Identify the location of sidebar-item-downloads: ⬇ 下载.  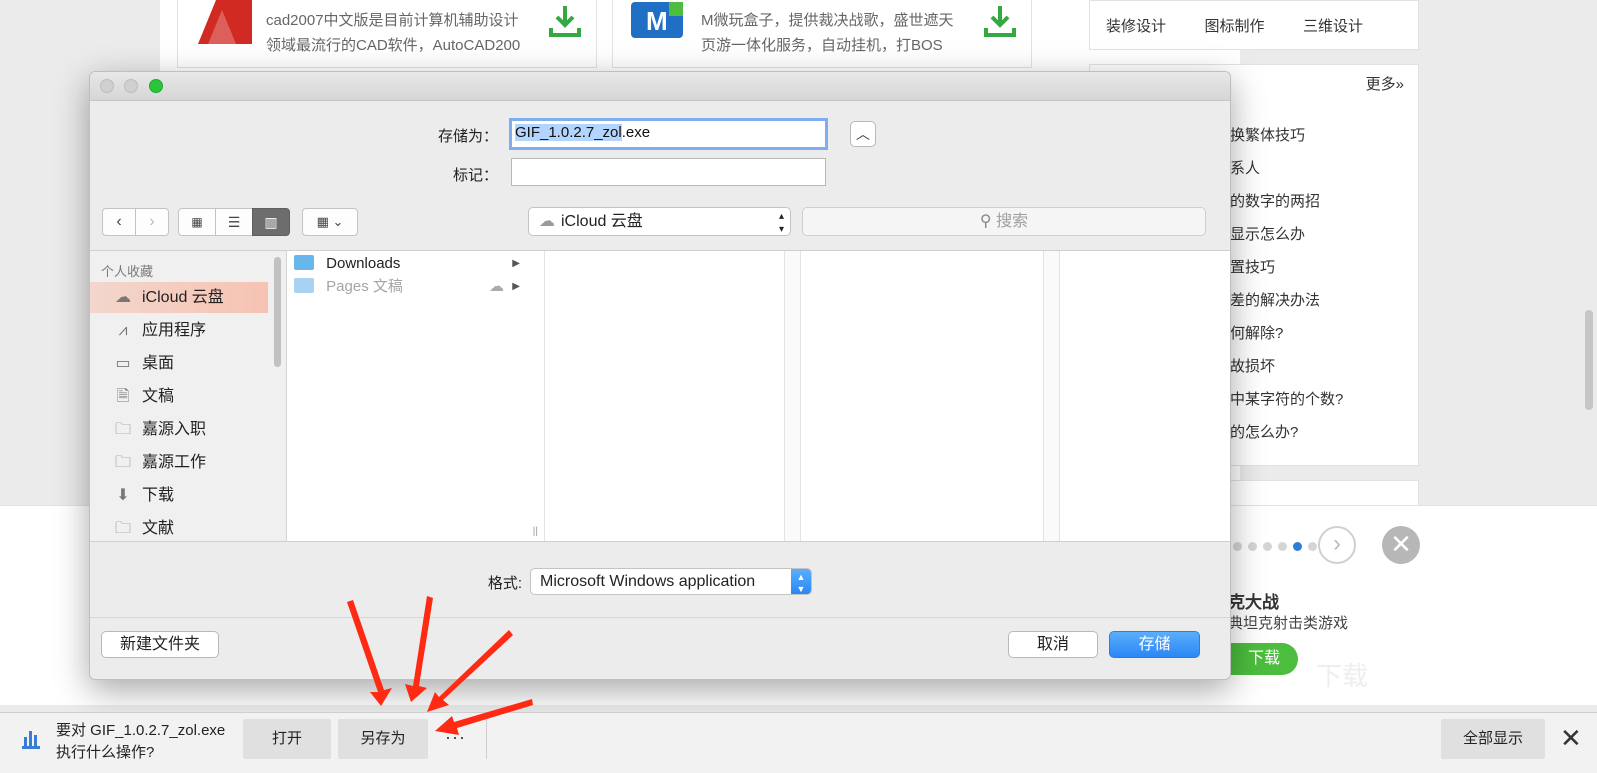
(179, 495).